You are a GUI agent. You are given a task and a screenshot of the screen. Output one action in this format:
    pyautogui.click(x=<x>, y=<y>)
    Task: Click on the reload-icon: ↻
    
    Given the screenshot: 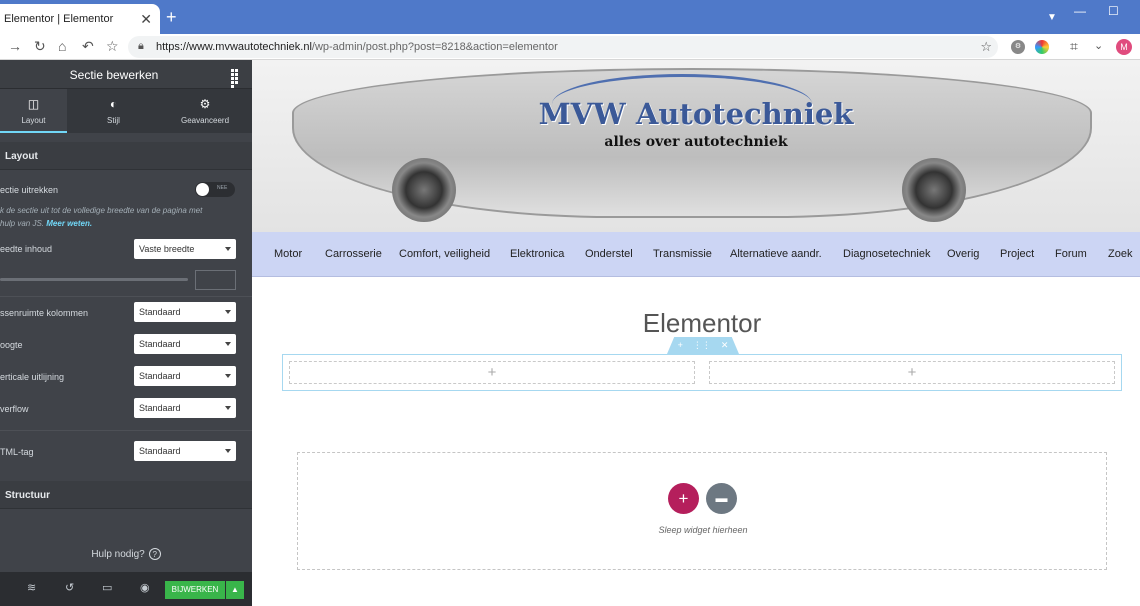 What is the action you would take?
    pyautogui.click(x=40, y=46)
    